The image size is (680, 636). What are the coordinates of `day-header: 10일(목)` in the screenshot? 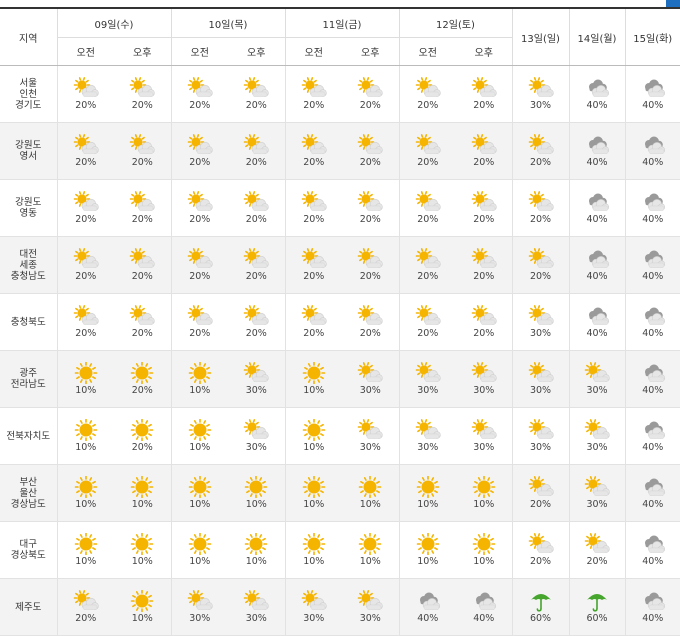 It's located at (228, 23).